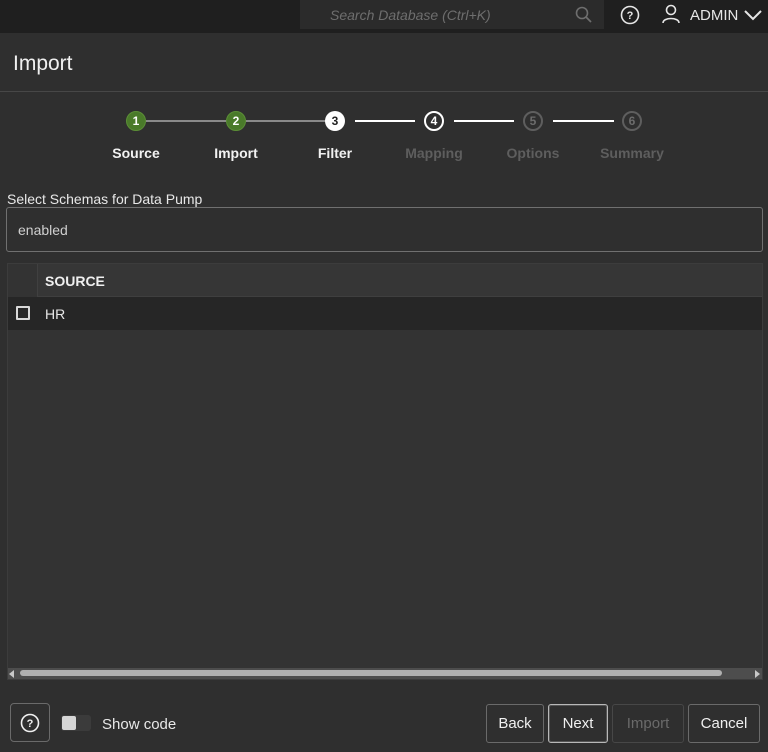 Image resolution: width=768 pixels, height=752 pixels. What do you see at coordinates (753, 15) in the screenshot?
I see `chevron-down-icon` at bounding box center [753, 15].